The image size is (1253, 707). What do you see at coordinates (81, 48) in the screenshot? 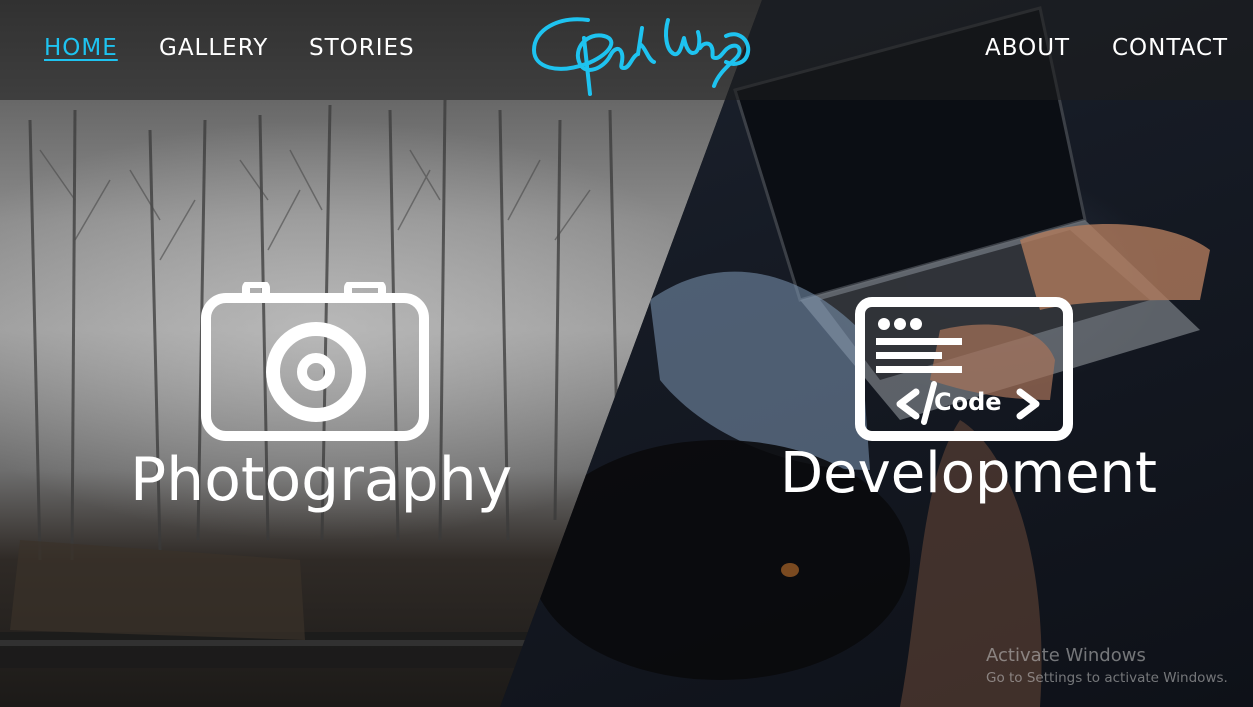
I see `nav-link-home: HOME` at bounding box center [81, 48].